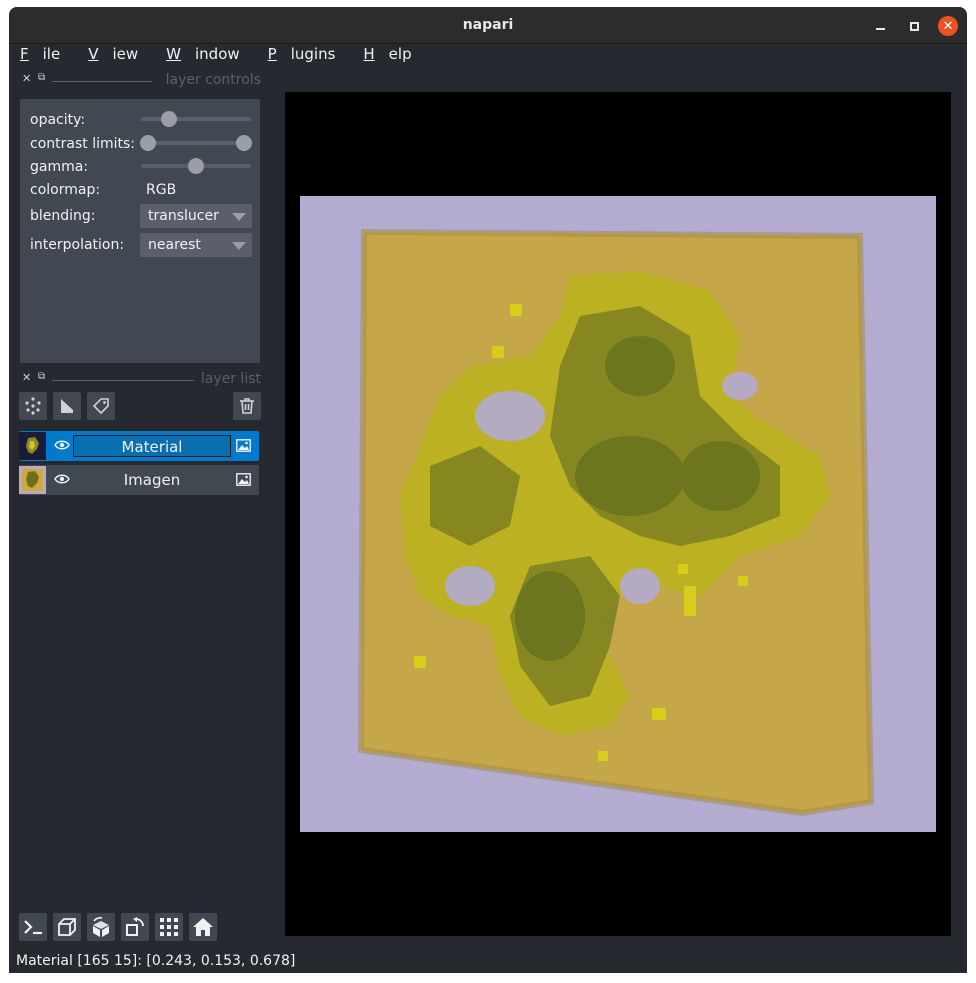  I want to click on colormap-value: RGB, so click(161, 190).